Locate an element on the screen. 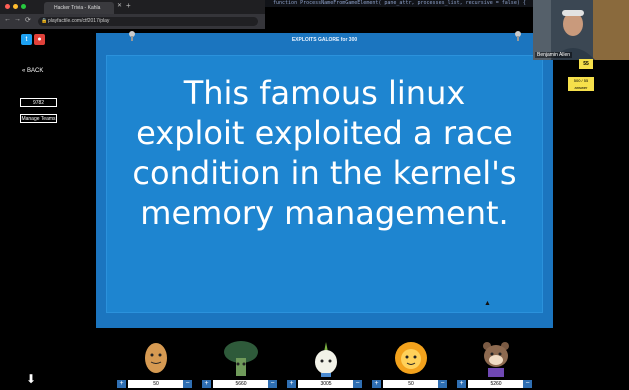  browser-tab: Hacker Trivia - Kahla is located at coordinates (79, 8).